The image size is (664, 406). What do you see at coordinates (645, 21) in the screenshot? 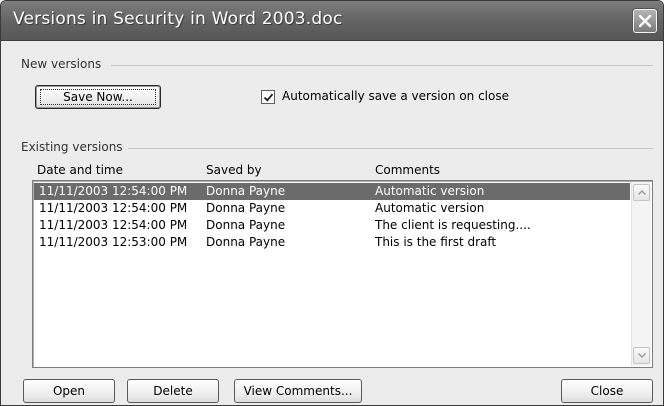
I see `close-x-icon` at bounding box center [645, 21].